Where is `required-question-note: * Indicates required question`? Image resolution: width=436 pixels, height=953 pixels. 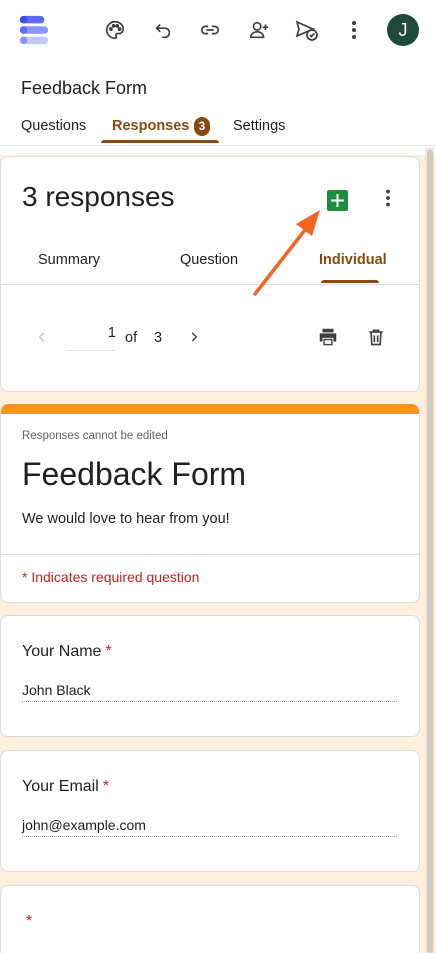 required-question-note: * Indicates required question is located at coordinates (111, 577).